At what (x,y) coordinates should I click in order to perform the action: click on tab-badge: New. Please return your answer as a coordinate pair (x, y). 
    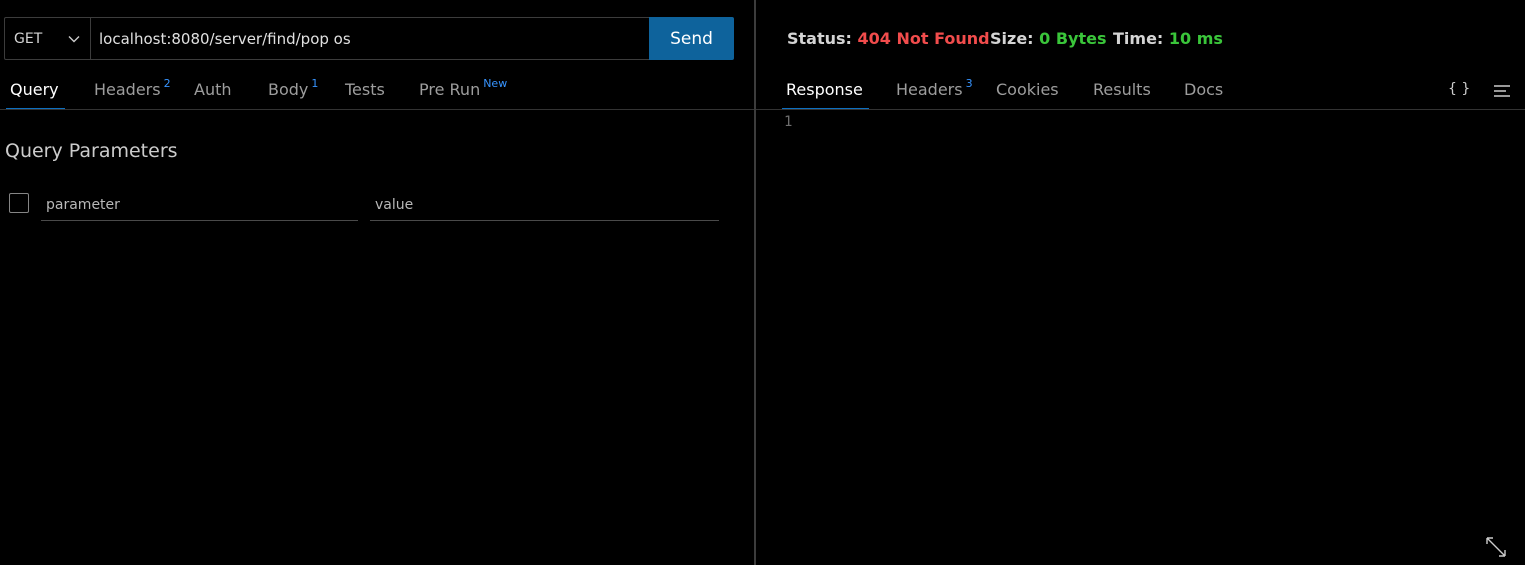
    Looking at the image, I should click on (495, 83).